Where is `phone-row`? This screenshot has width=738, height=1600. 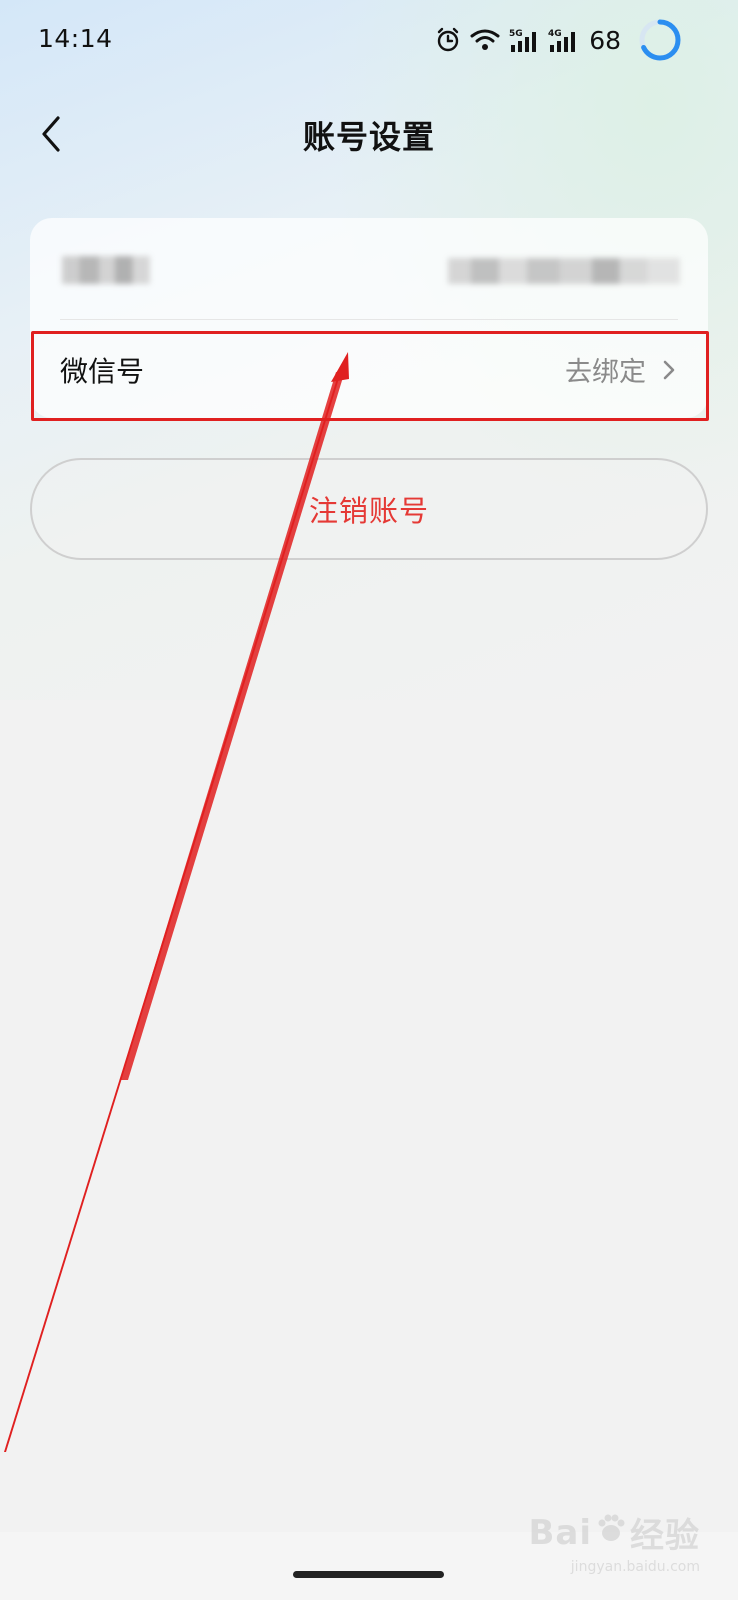 phone-row is located at coordinates (369, 269).